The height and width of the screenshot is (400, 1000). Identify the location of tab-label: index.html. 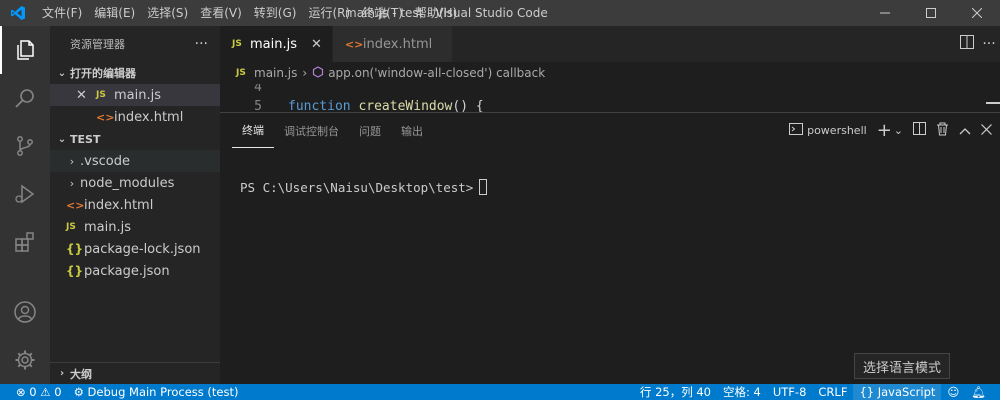
(397, 44).